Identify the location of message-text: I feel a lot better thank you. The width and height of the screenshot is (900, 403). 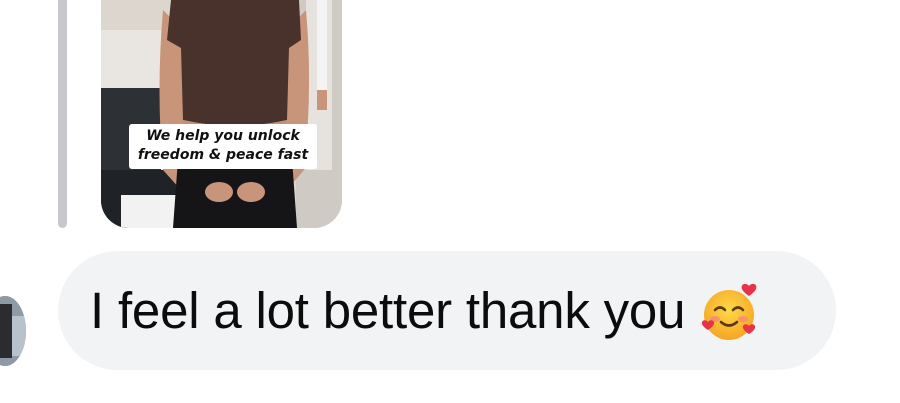
(388, 310).